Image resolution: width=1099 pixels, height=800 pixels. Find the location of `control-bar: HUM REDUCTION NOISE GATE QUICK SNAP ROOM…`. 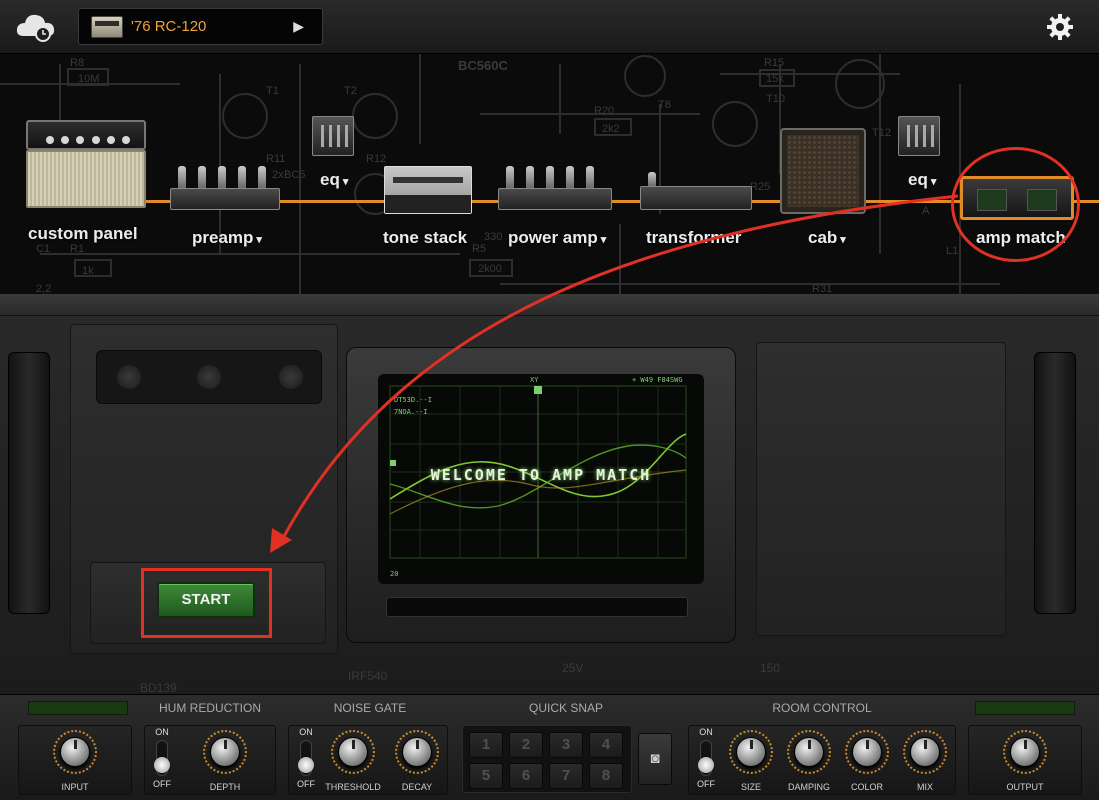

control-bar: HUM REDUCTION NOISE GATE QUICK SNAP ROOM… is located at coordinates (549, 747).